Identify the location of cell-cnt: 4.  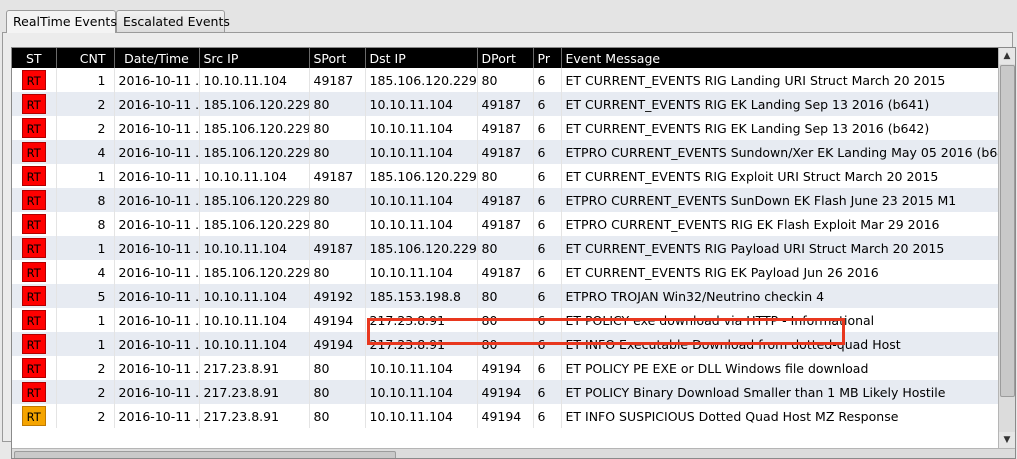
(85, 272).